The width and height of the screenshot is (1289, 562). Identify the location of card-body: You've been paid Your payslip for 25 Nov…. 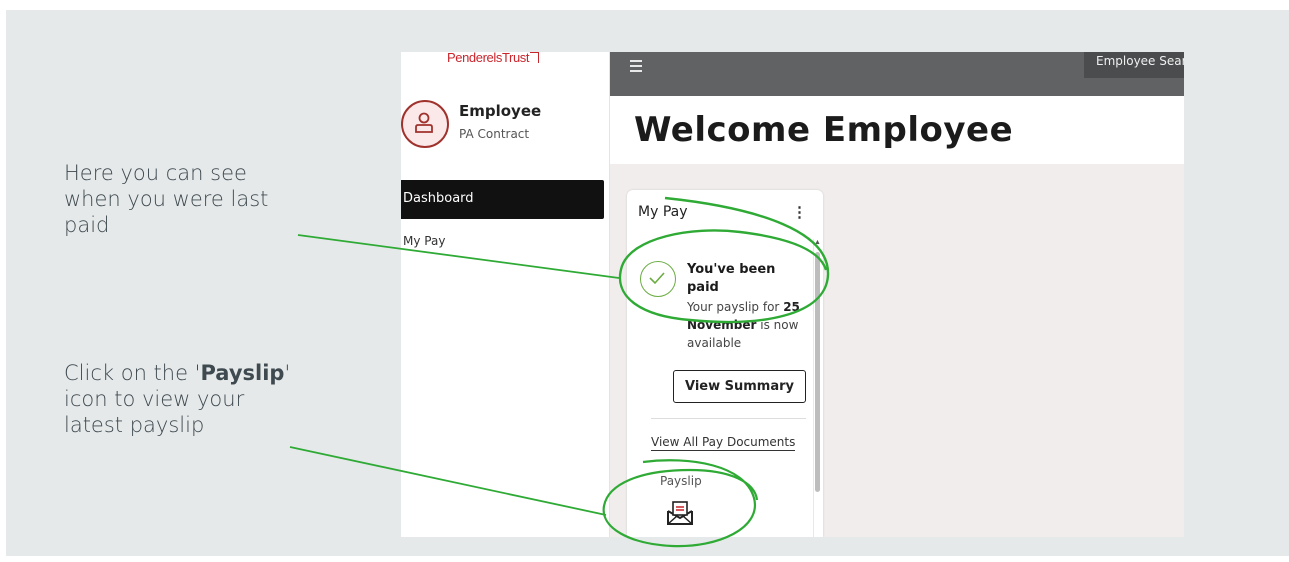
(721, 388).